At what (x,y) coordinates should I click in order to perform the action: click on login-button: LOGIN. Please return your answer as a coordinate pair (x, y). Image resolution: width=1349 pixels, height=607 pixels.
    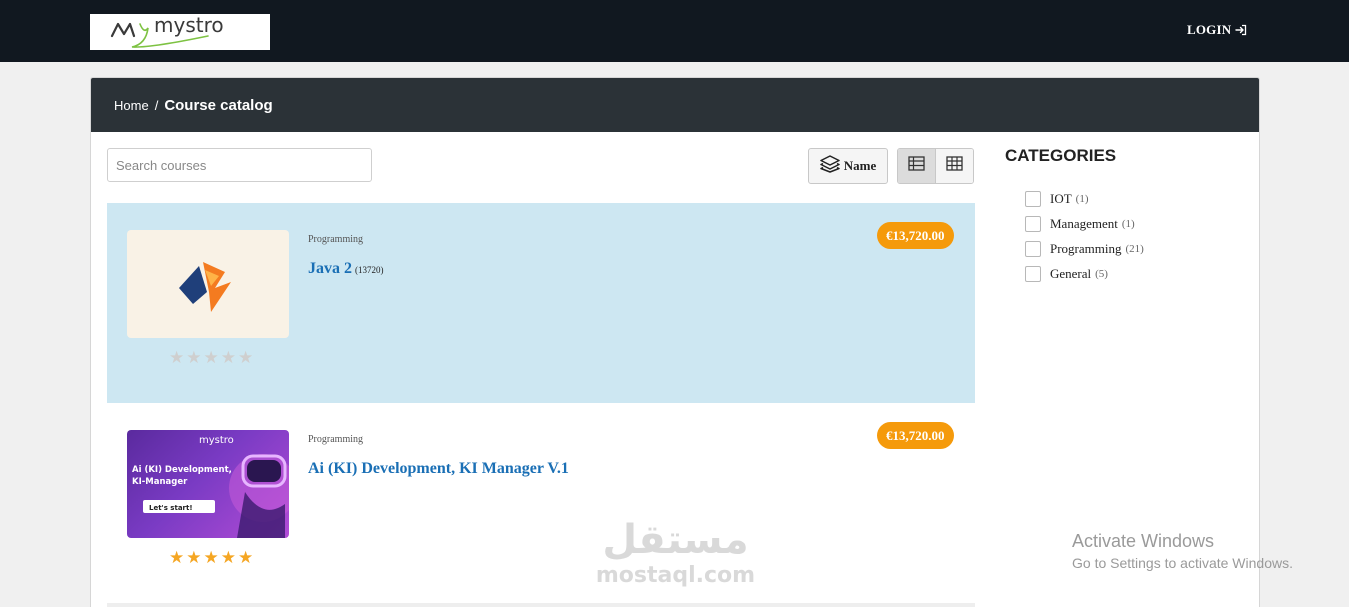
    Looking at the image, I should click on (1217, 30).